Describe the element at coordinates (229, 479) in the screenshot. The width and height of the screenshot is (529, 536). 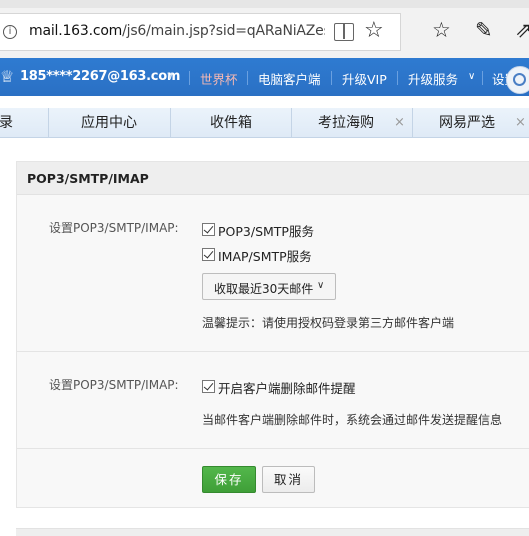
I see `save-button: 保存` at that location.